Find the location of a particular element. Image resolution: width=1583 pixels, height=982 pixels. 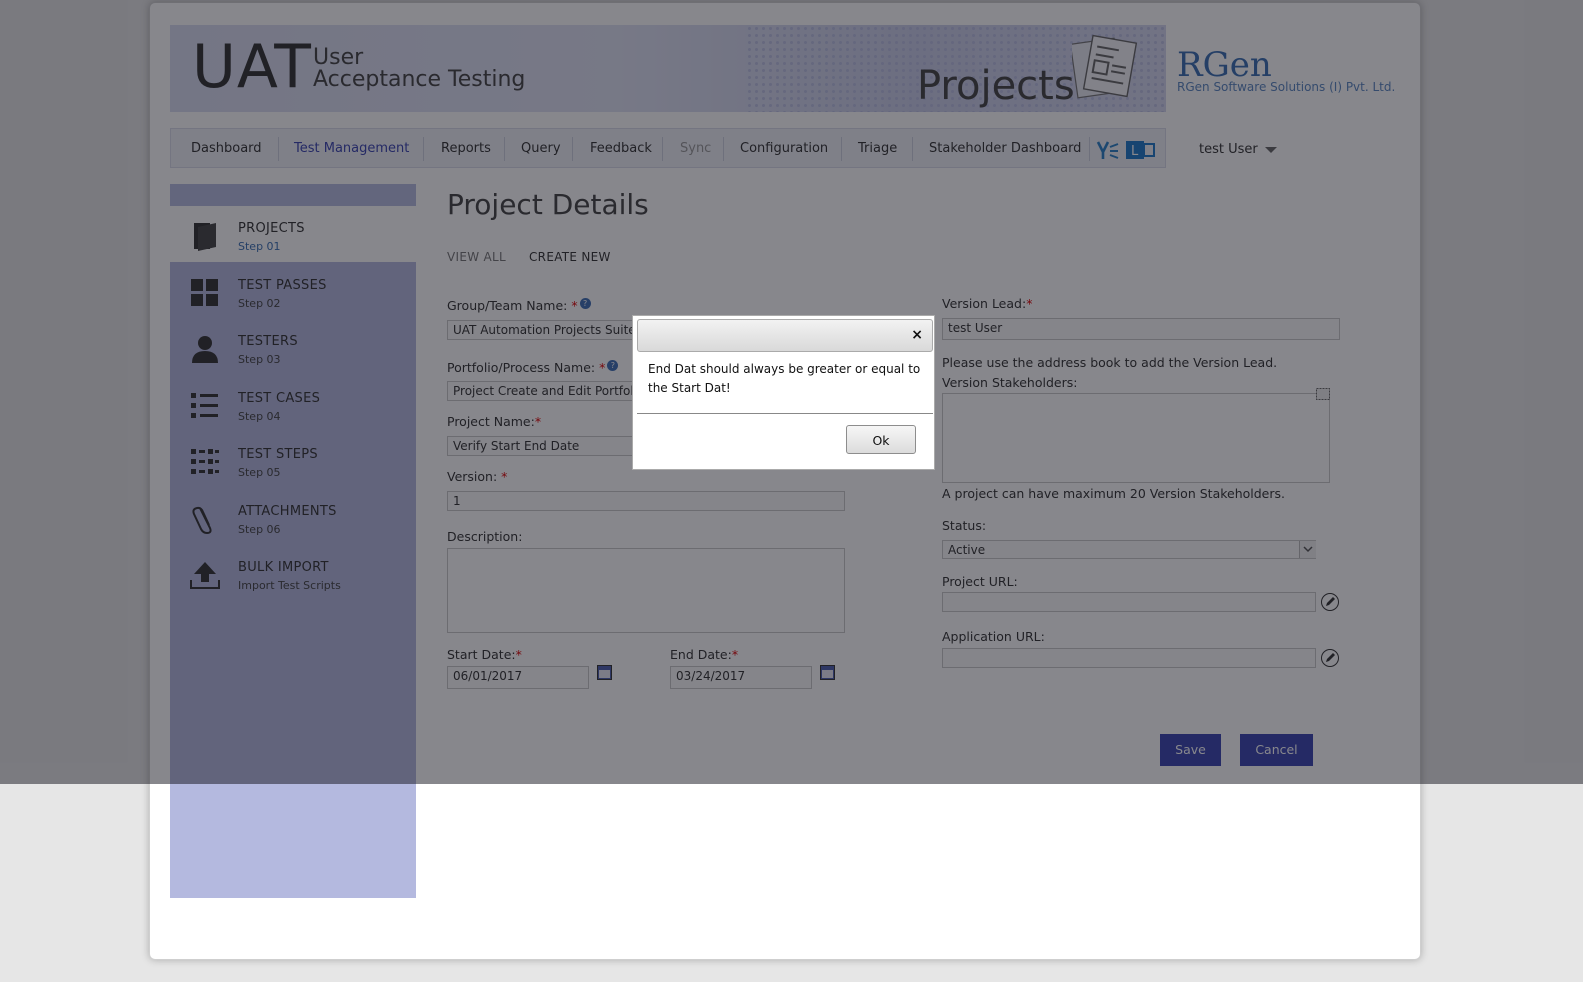

dialog-divider is located at coordinates (785, 413).